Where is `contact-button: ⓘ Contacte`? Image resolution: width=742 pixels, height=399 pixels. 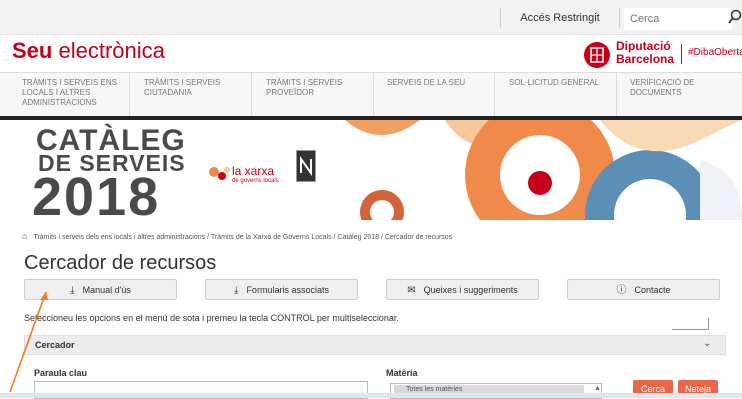
contact-button: ⓘ Contacte is located at coordinates (643, 289).